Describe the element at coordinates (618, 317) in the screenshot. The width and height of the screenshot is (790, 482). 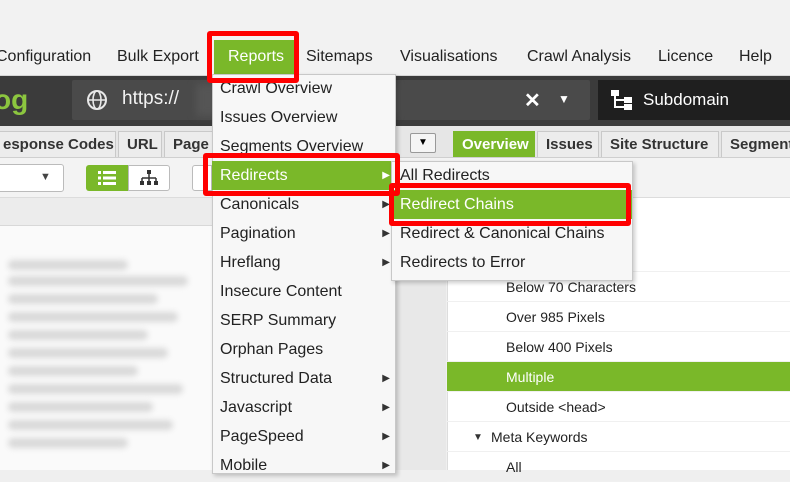
I see `tree-item: Over 985 Pixels` at that location.